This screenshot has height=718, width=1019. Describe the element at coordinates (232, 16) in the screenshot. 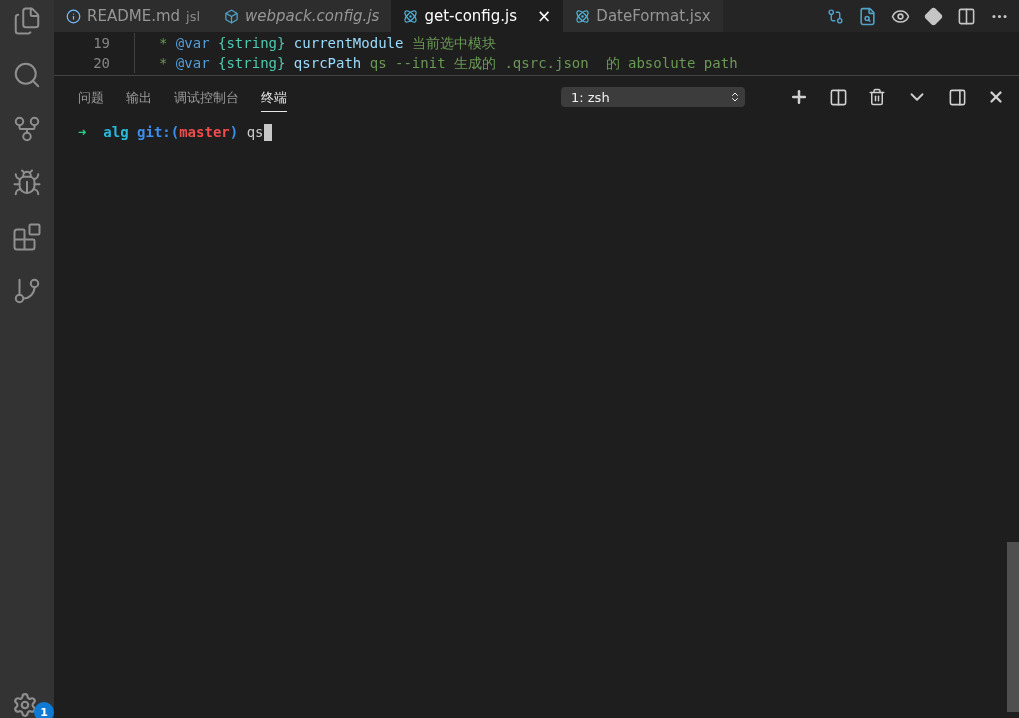

I see `cube-icon` at that location.